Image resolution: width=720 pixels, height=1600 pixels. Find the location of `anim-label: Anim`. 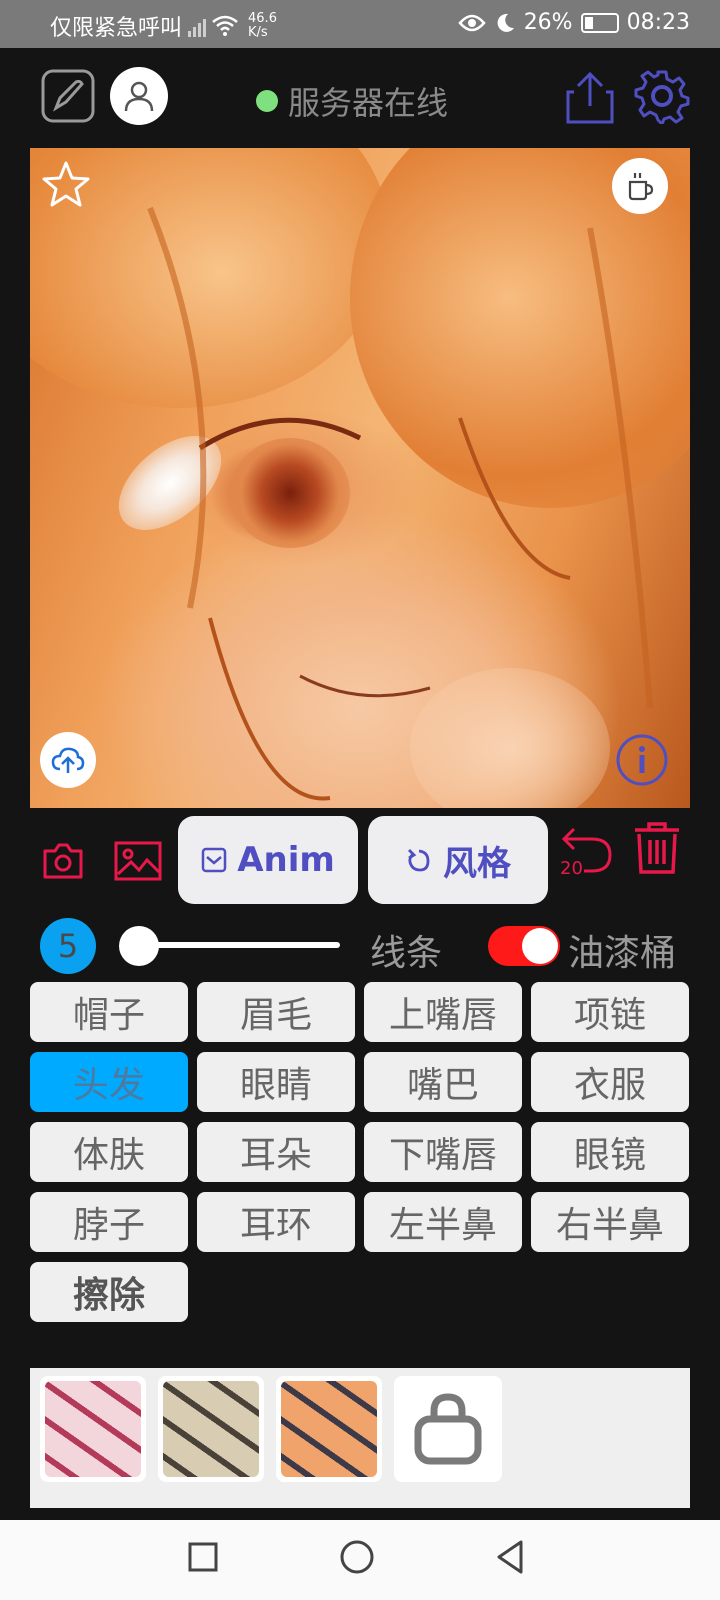

anim-label: Anim is located at coordinates (286, 860).